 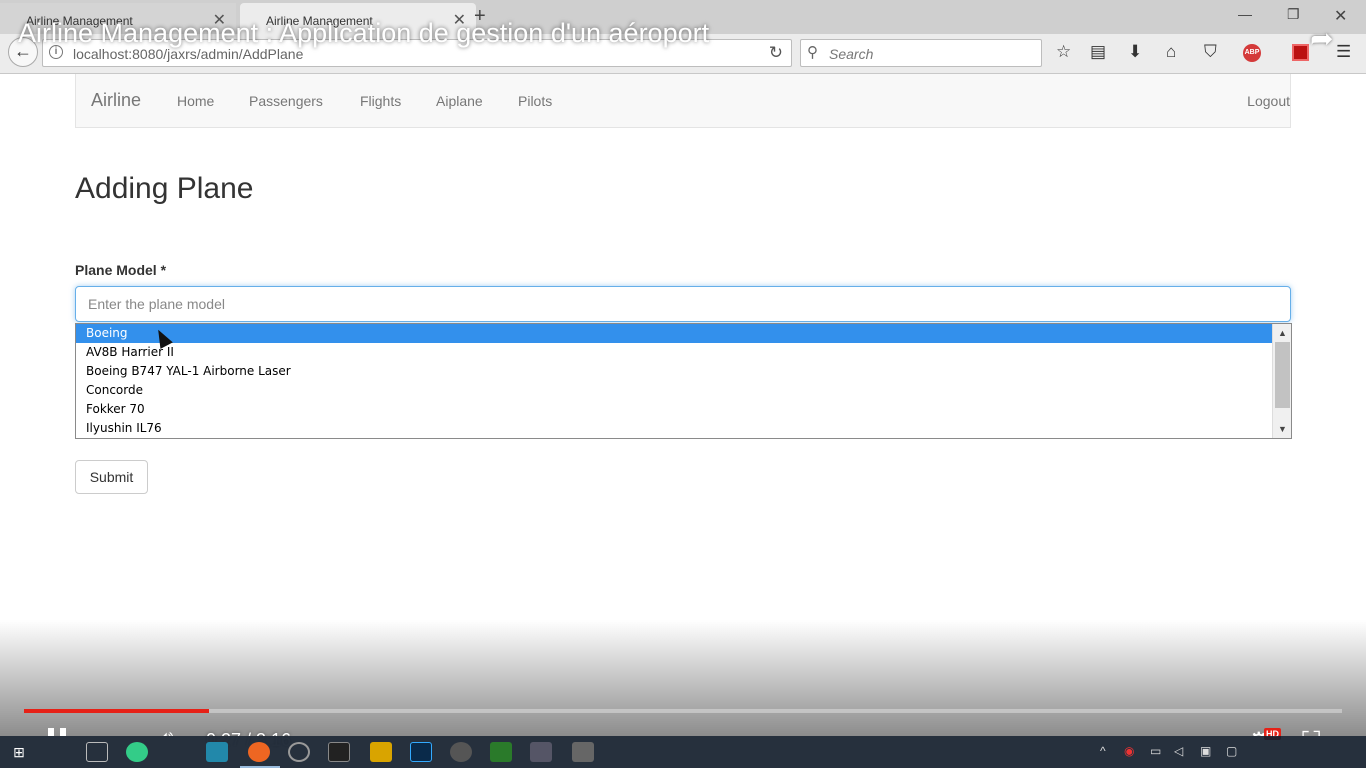 What do you see at coordinates (1293, 14) in the screenshot?
I see `restore-icon: ❐` at bounding box center [1293, 14].